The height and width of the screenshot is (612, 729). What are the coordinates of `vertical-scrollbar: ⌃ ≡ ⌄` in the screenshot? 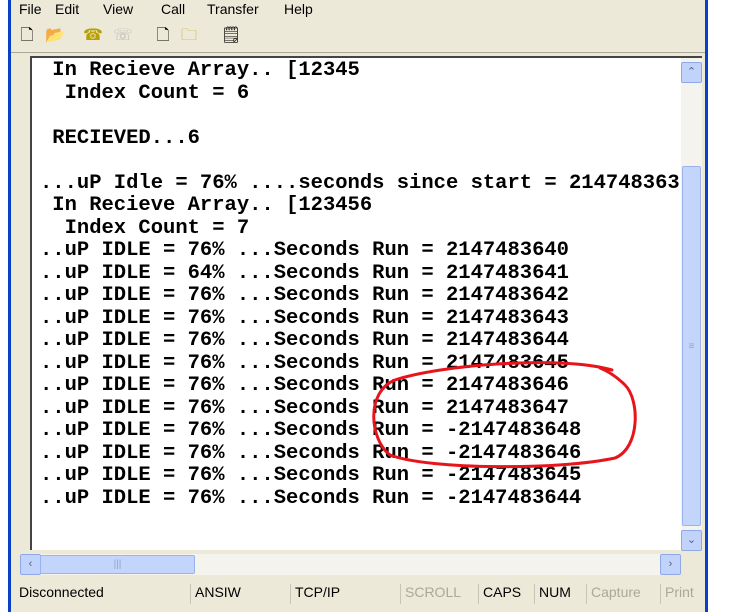 It's located at (691, 304).